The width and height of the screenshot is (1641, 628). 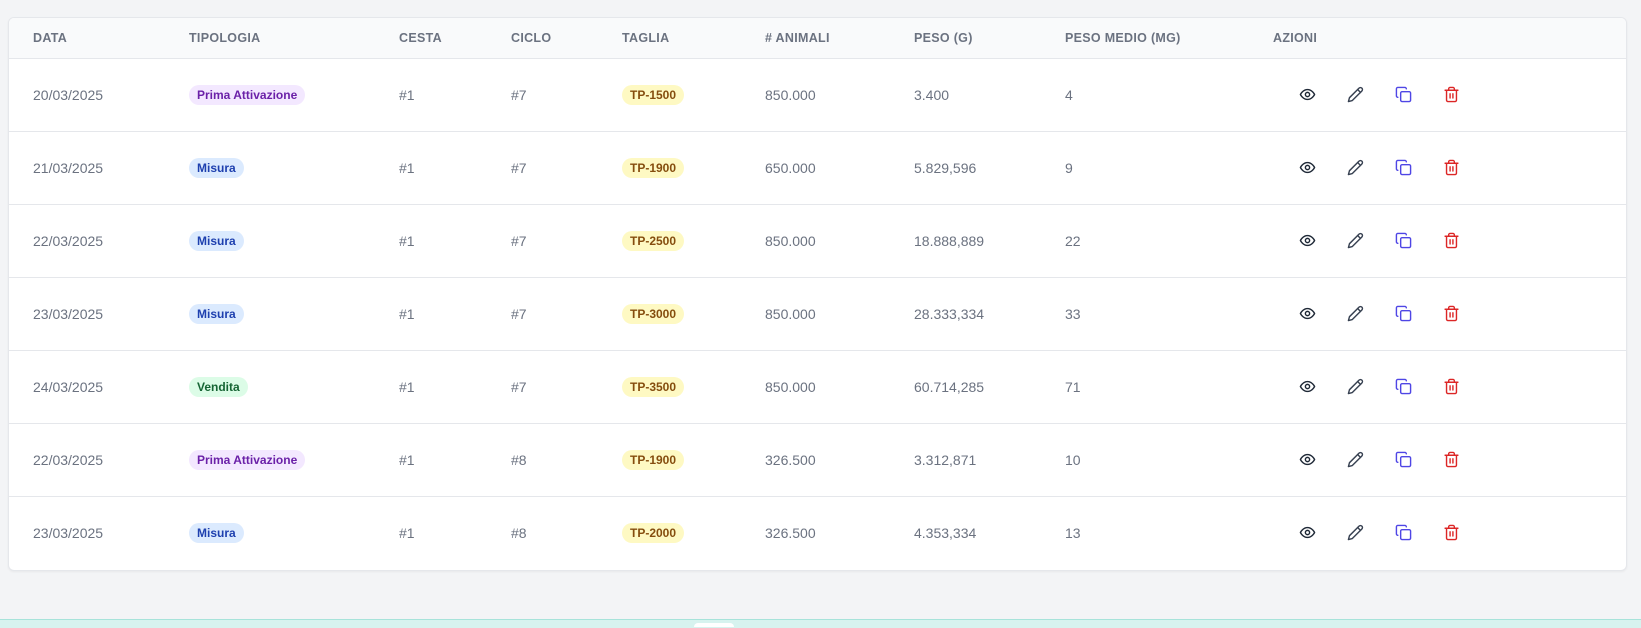 What do you see at coordinates (1073, 459) in the screenshot?
I see `cell-peso-medio: 10` at bounding box center [1073, 459].